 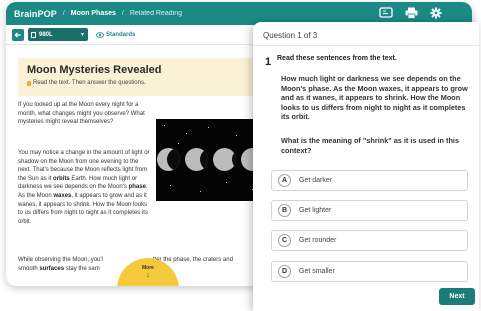 I want to click on option-text: Get darker, so click(x=316, y=180).